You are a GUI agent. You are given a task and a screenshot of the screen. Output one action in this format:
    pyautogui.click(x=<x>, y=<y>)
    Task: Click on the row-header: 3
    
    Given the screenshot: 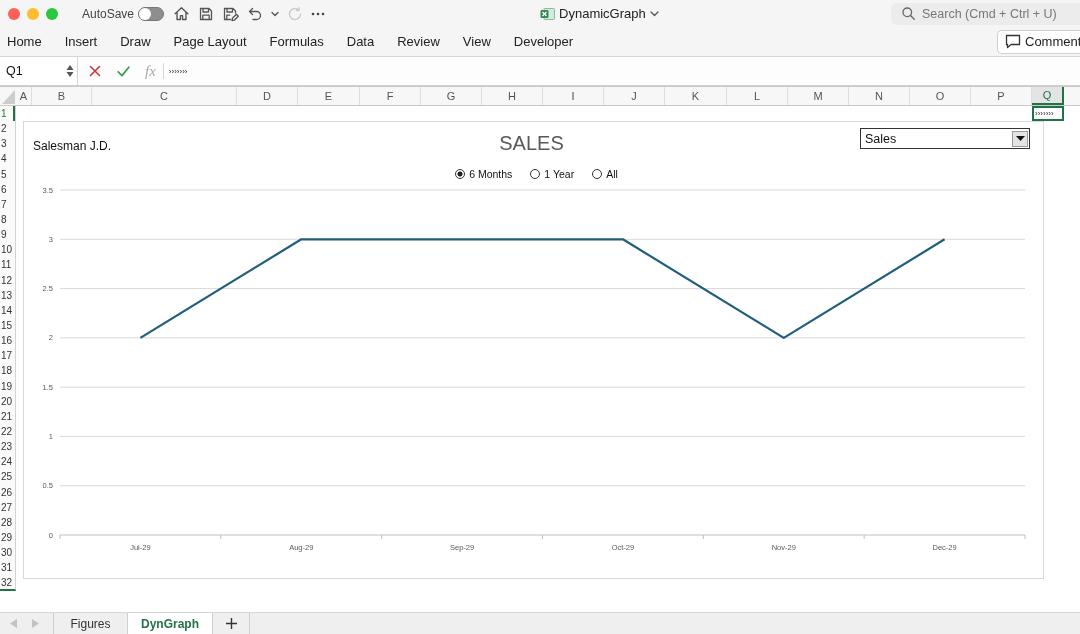 What is the action you would take?
    pyautogui.click(x=7, y=144)
    